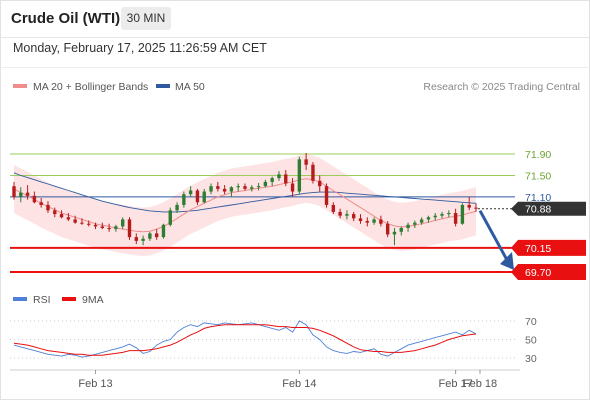 Image resolution: width=590 pixels, height=400 pixels. Describe the element at coordinates (190, 87) in the screenshot. I see `ma50-legend-label: MA 50` at that location.